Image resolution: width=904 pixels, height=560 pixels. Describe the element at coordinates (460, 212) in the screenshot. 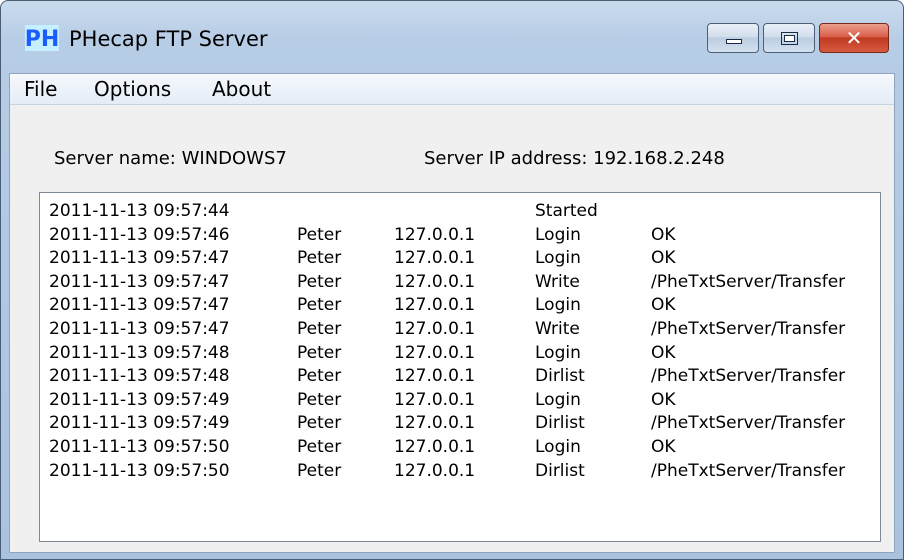

I see `log-row: 2011-11-13 09:57:44 Started` at that location.